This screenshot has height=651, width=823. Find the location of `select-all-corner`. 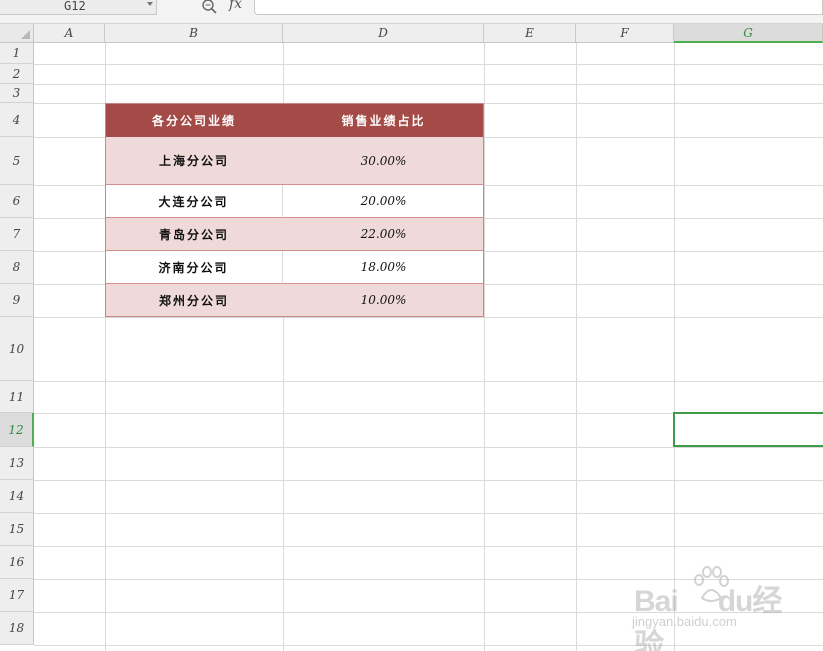

select-all-corner is located at coordinates (17, 33).